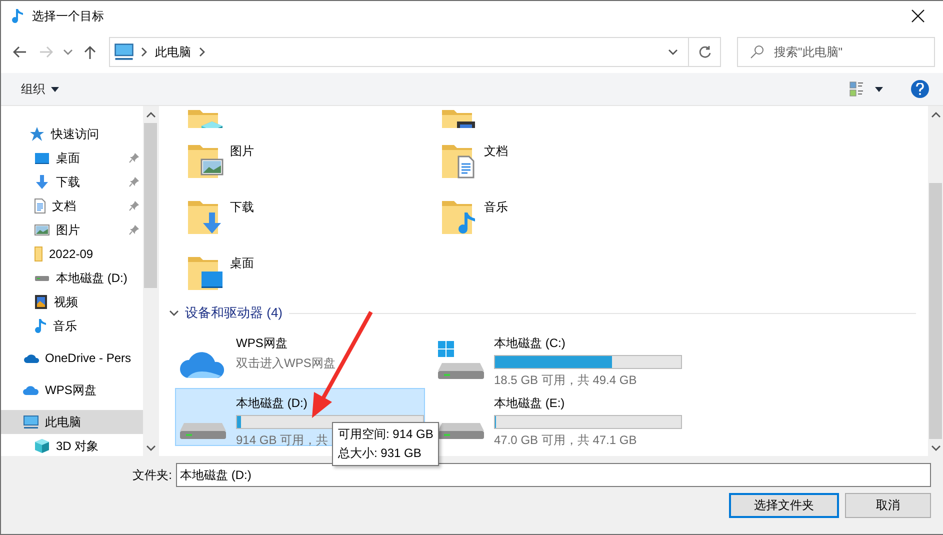 The image size is (943, 535). Describe the element at coordinates (918, 16) in the screenshot. I see `close-icon` at that location.